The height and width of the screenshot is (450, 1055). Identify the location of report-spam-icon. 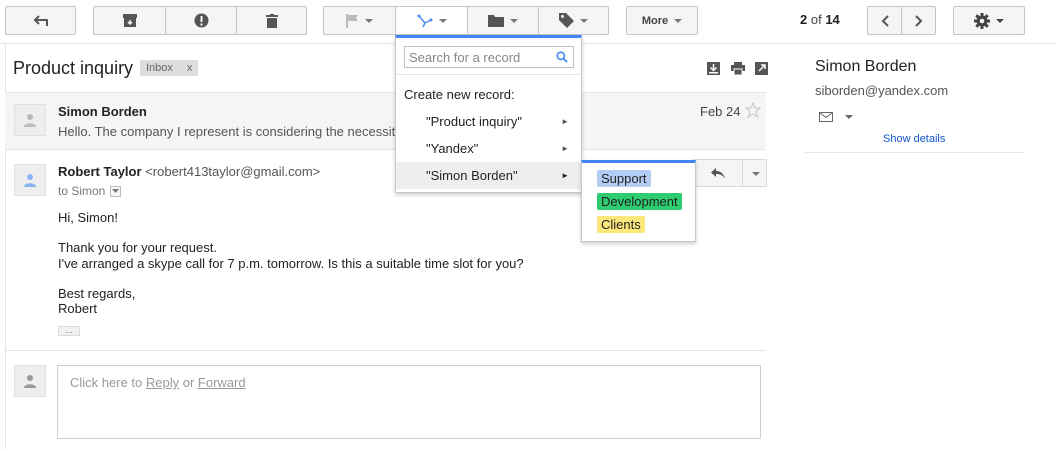
(201, 20).